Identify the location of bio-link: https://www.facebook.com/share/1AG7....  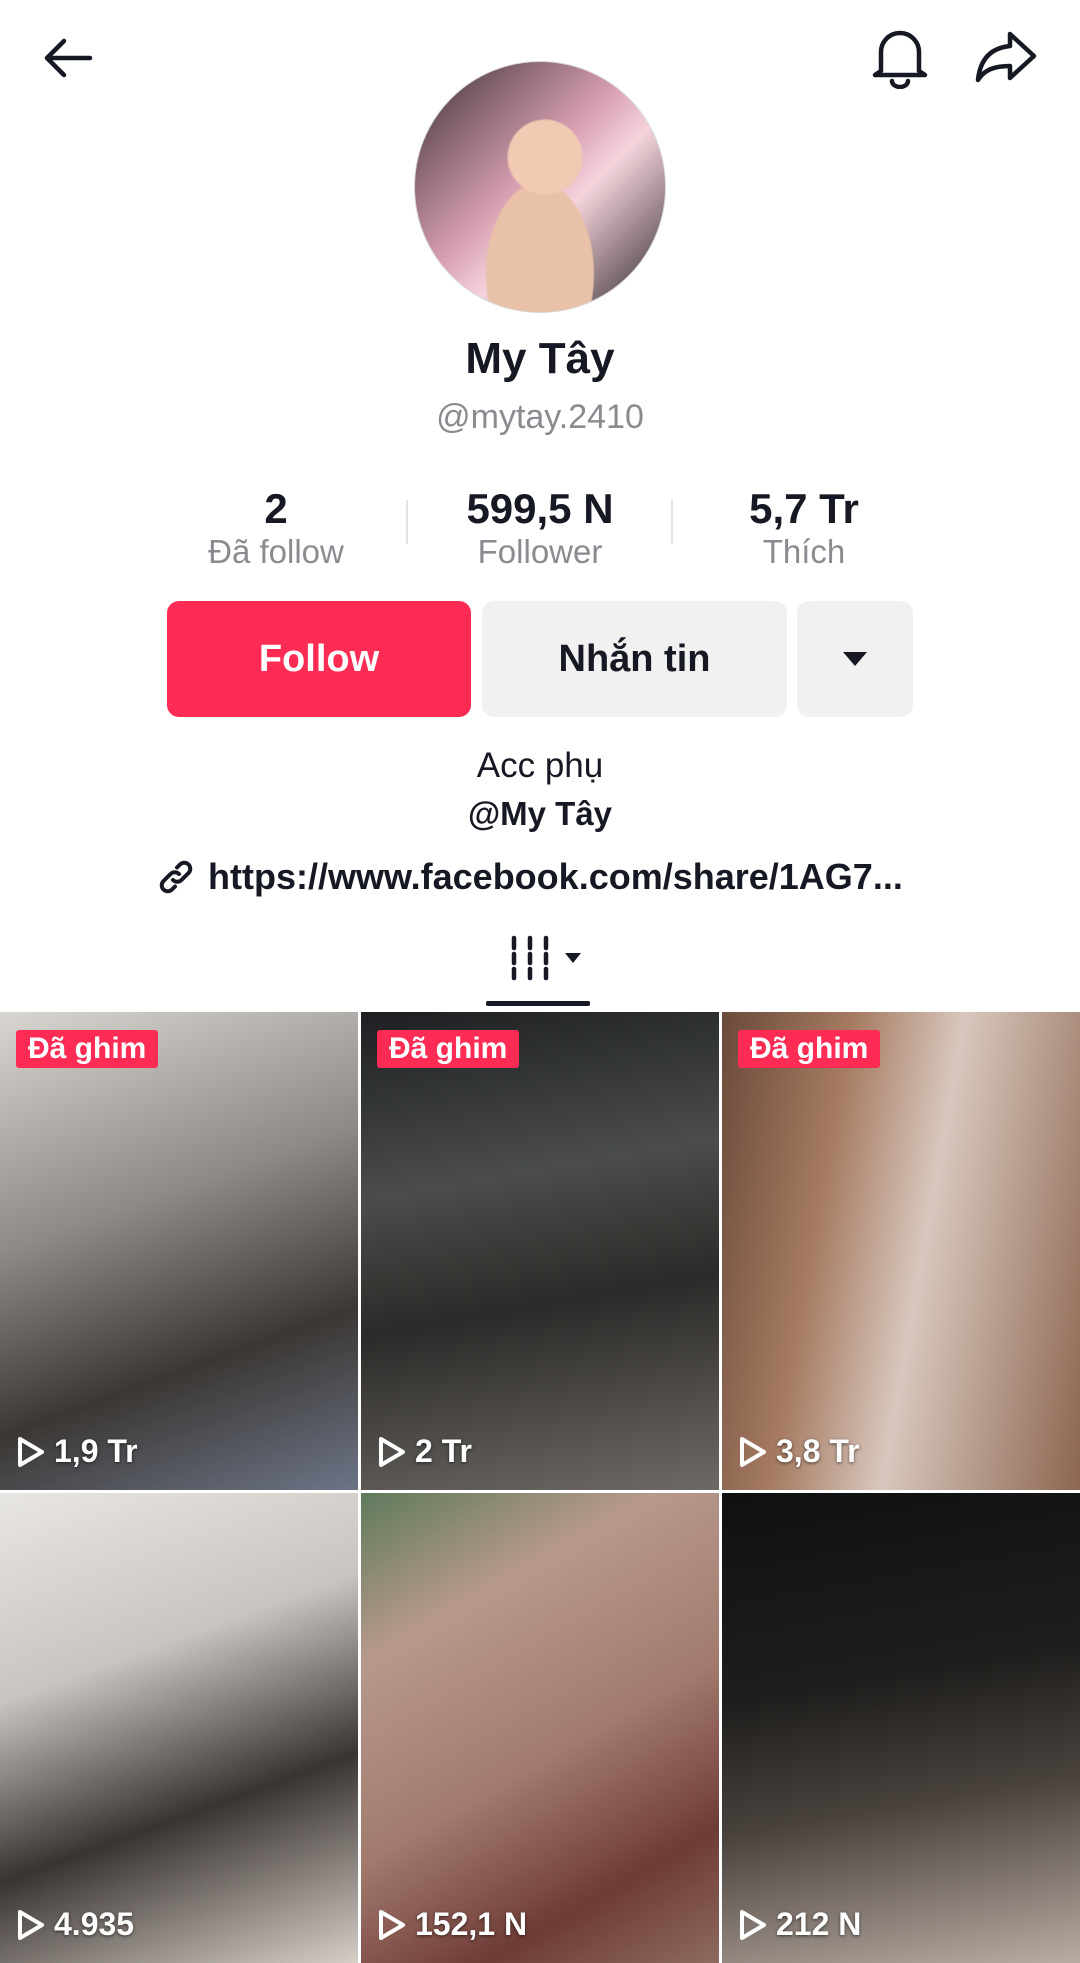
(529, 877).